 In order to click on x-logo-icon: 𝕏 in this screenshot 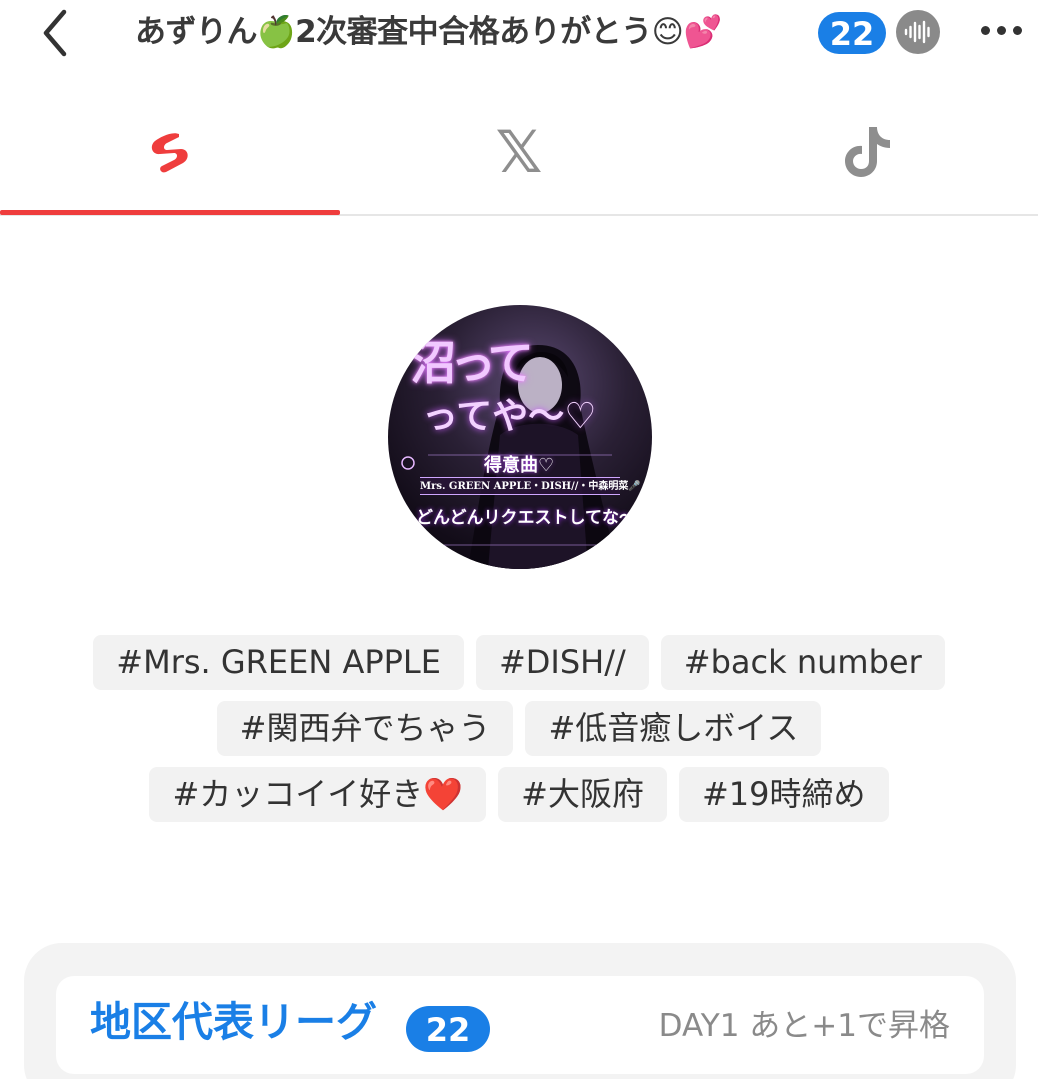, I will do `click(519, 152)`.